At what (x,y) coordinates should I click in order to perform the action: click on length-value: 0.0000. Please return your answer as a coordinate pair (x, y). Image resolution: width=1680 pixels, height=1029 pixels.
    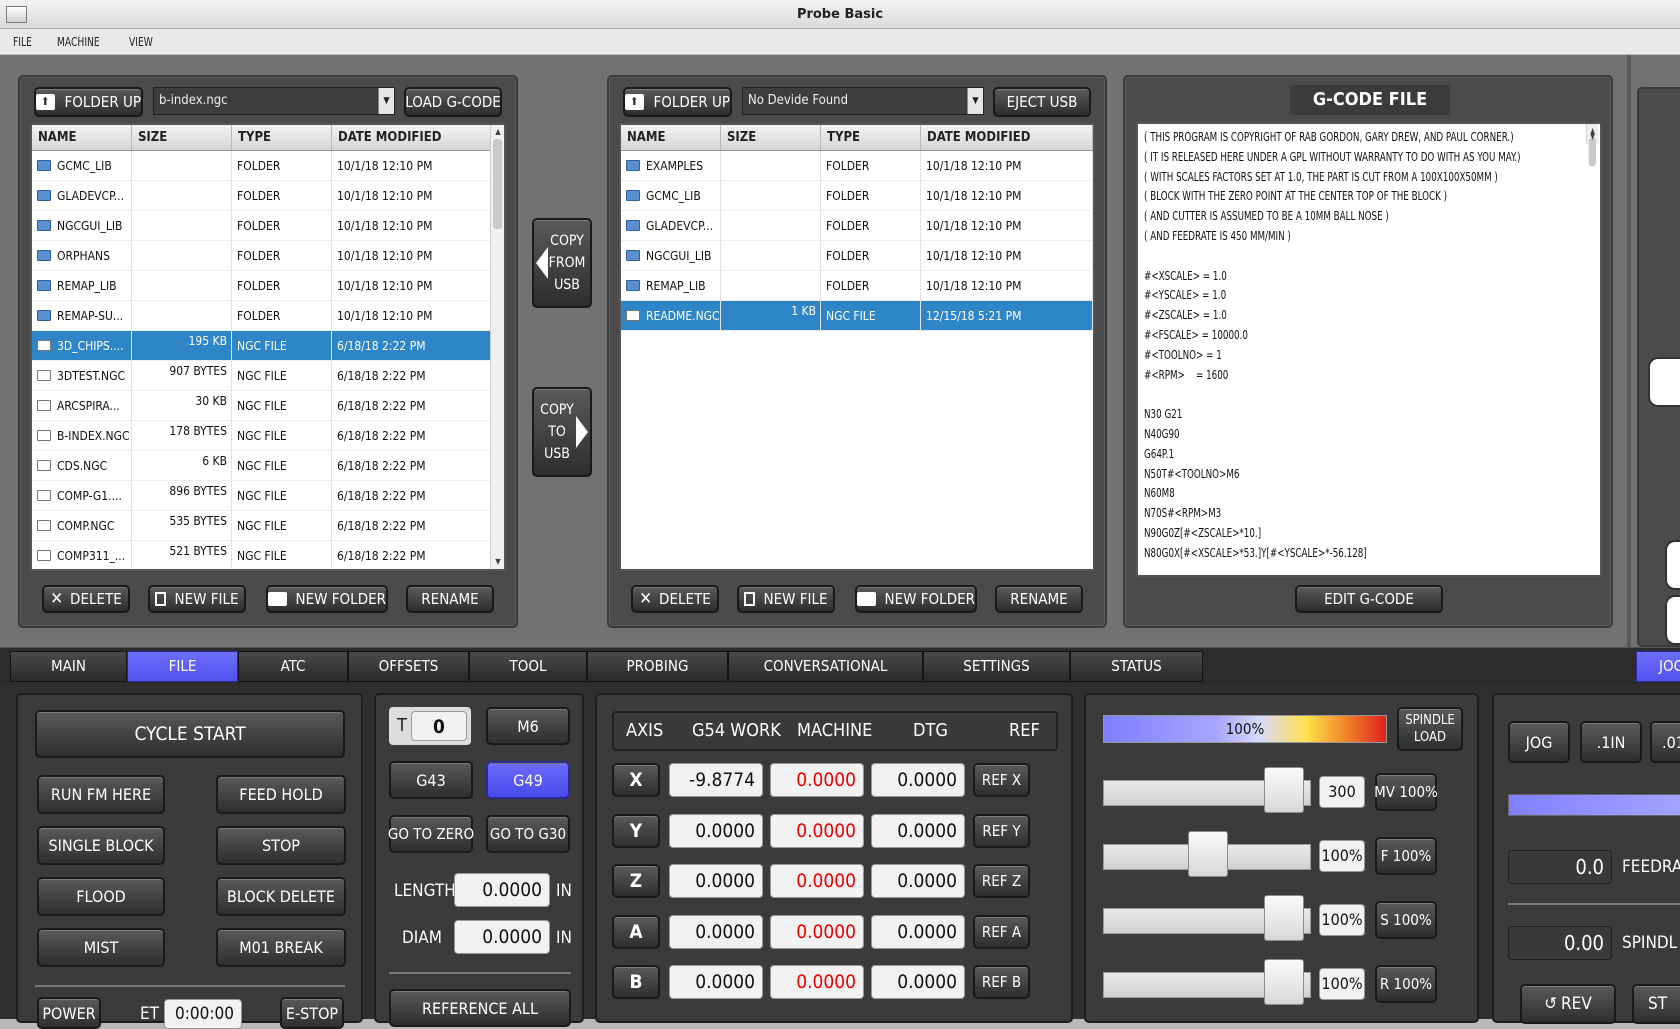
    Looking at the image, I should click on (502, 890).